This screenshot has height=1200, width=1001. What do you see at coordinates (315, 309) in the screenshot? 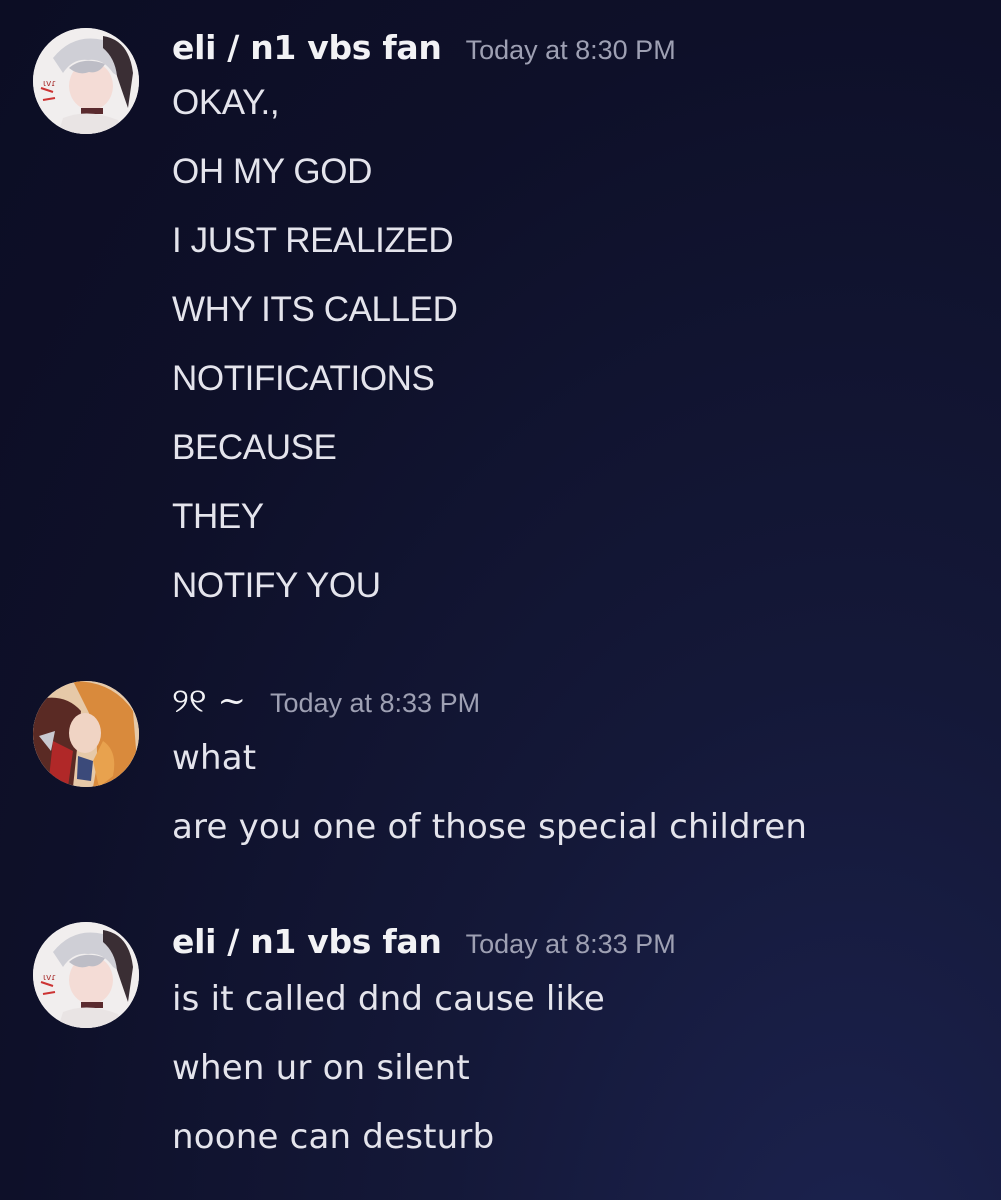
I see `message-line: WHY ITS CALLED` at bounding box center [315, 309].